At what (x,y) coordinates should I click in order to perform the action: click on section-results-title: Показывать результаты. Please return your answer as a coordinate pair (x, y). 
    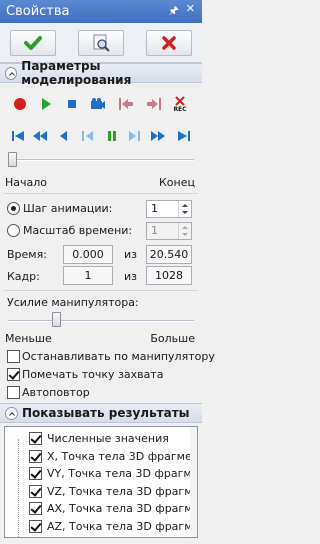
    Looking at the image, I should click on (106, 413).